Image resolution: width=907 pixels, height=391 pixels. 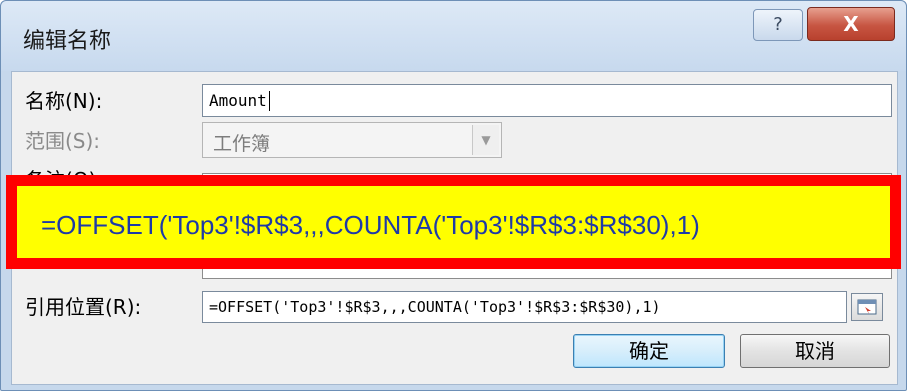 What do you see at coordinates (238, 100) in the screenshot?
I see `name-input-value: Amount` at bounding box center [238, 100].